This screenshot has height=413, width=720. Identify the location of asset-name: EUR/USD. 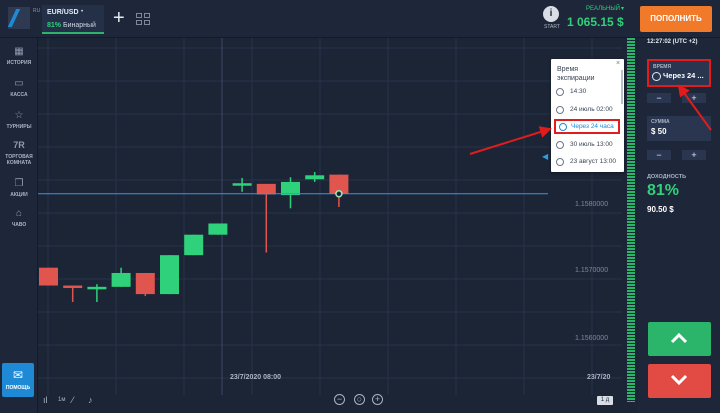
(63, 12).